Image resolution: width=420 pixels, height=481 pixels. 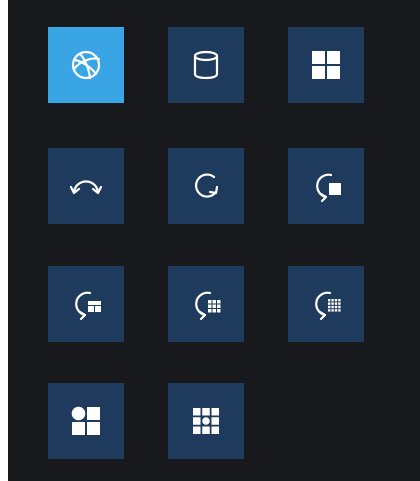 I want to click on rotate-grid-small-button, so click(x=86, y=304).